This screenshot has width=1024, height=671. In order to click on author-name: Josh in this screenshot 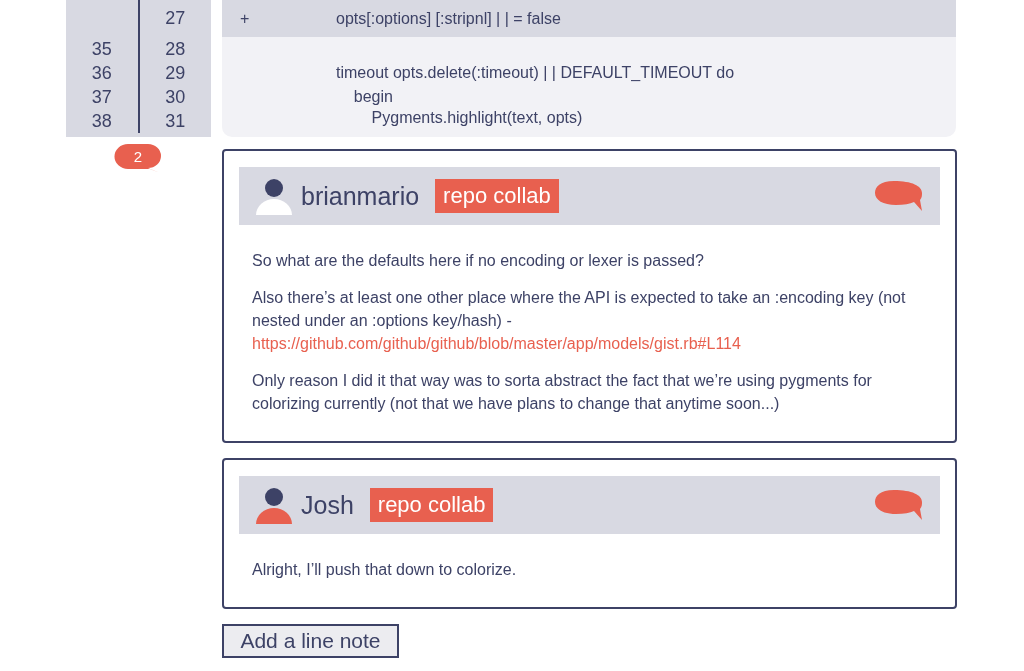, I will do `click(327, 505)`.